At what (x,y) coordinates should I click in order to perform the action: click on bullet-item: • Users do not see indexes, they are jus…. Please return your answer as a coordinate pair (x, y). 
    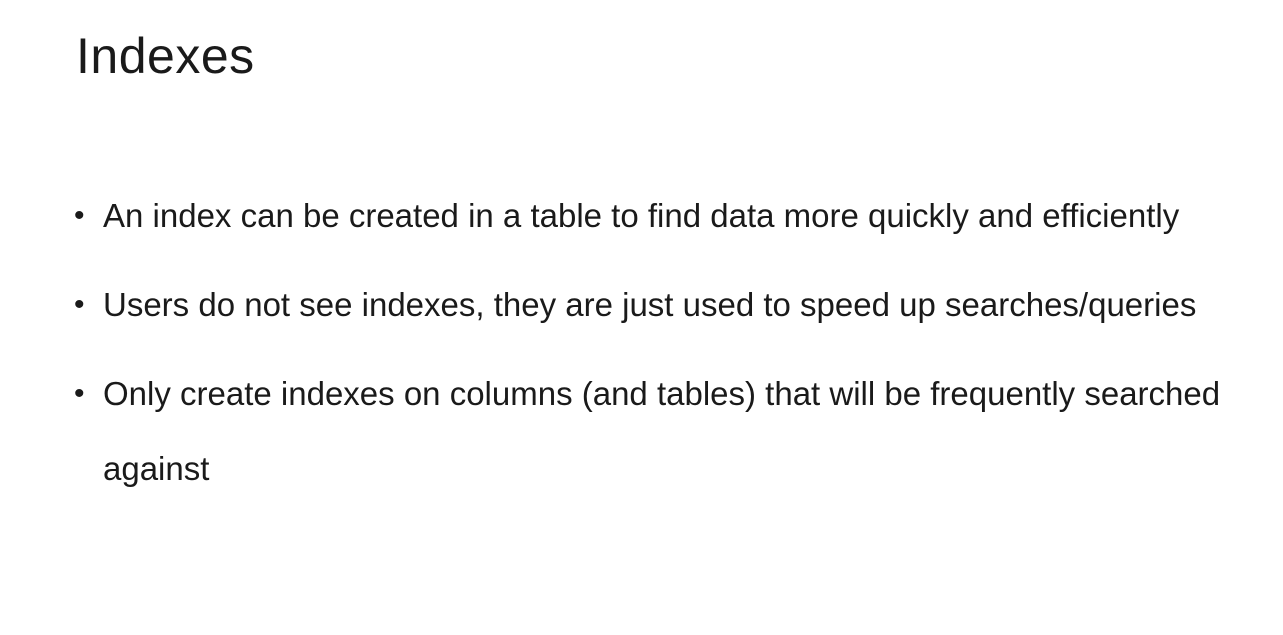
    Looking at the image, I should click on (665, 304).